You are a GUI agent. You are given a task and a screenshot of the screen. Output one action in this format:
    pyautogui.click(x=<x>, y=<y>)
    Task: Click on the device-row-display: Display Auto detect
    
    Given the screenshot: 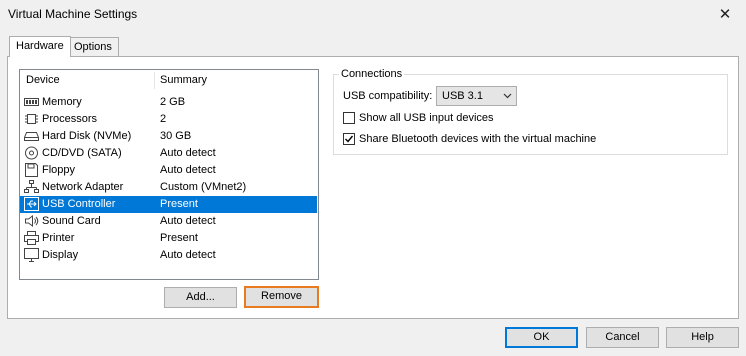 What is the action you would take?
    pyautogui.click(x=168, y=255)
    